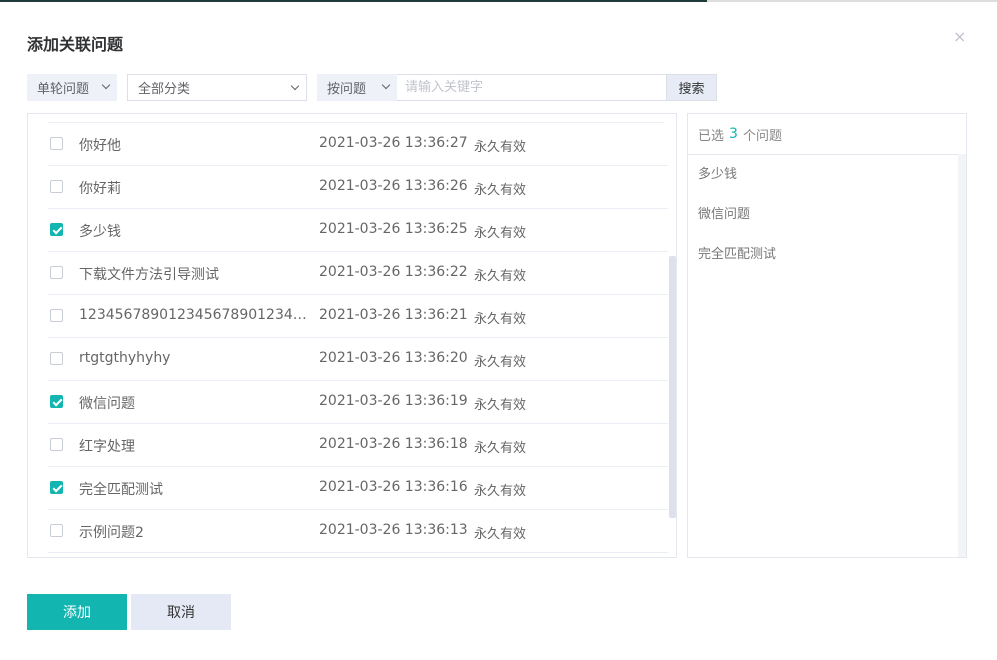  I want to click on list-scrollbar, so click(672, 335).